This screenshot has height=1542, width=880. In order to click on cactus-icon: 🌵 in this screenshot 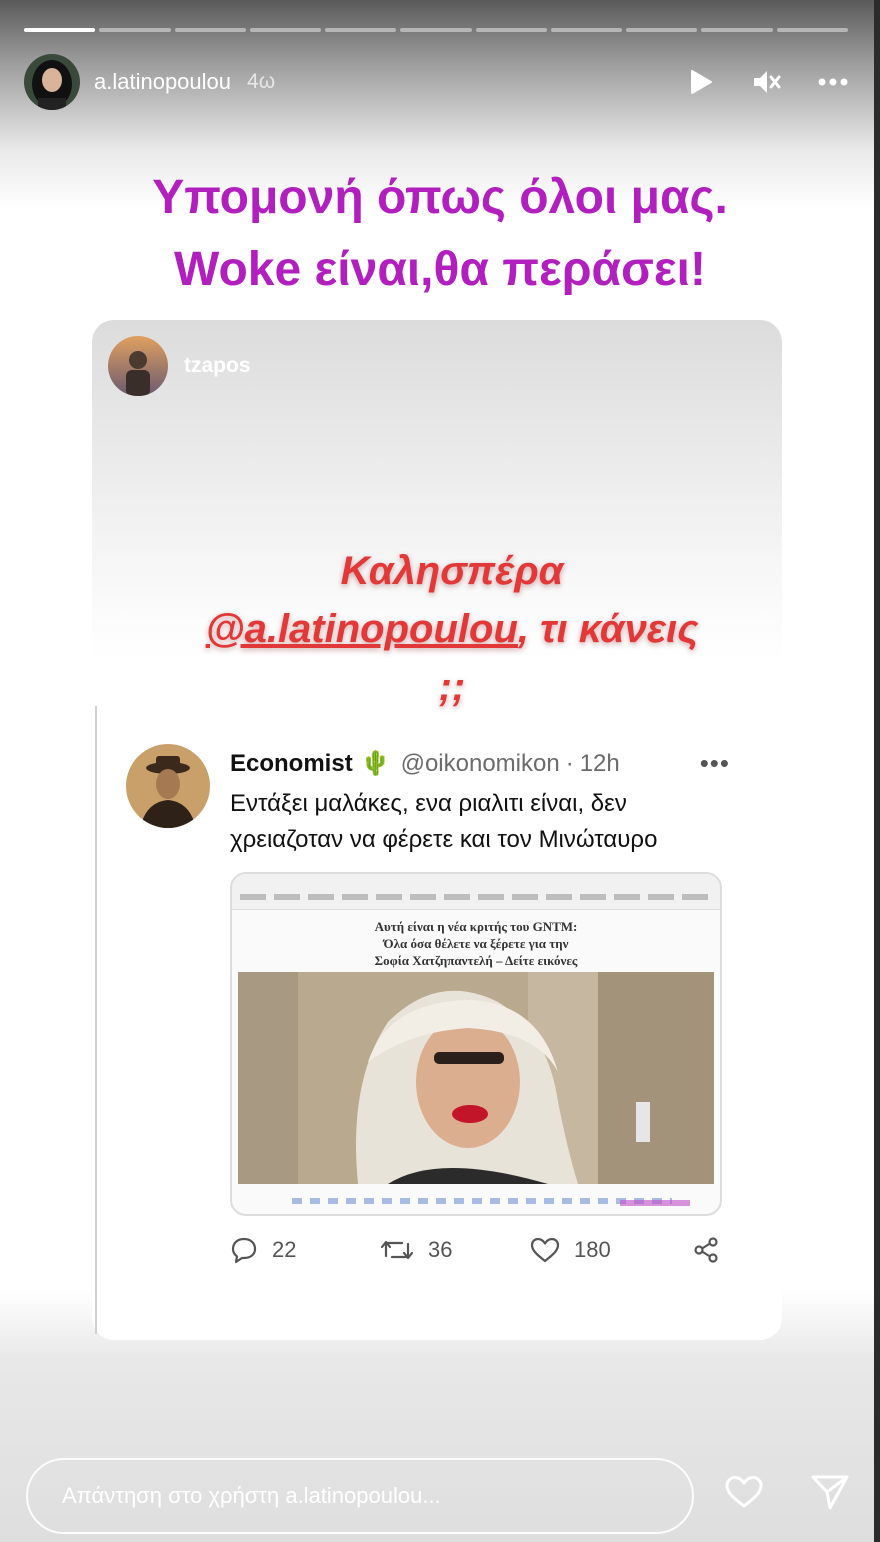, I will do `click(375, 763)`.